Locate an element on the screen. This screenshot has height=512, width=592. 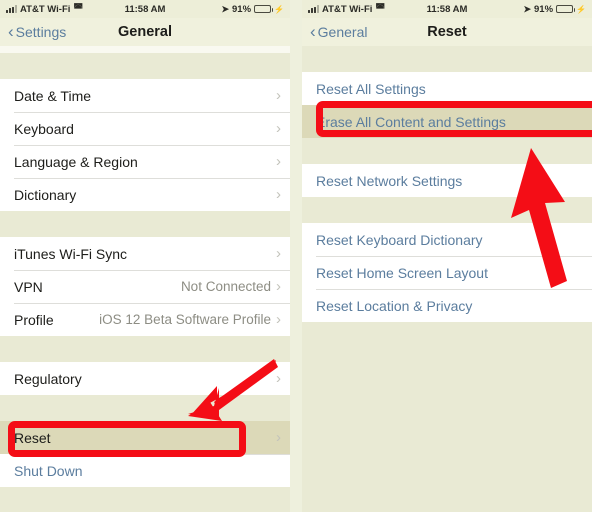
list-item: Profile iOS 12 Beta Software Profile › is located at coordinates (145, 319).